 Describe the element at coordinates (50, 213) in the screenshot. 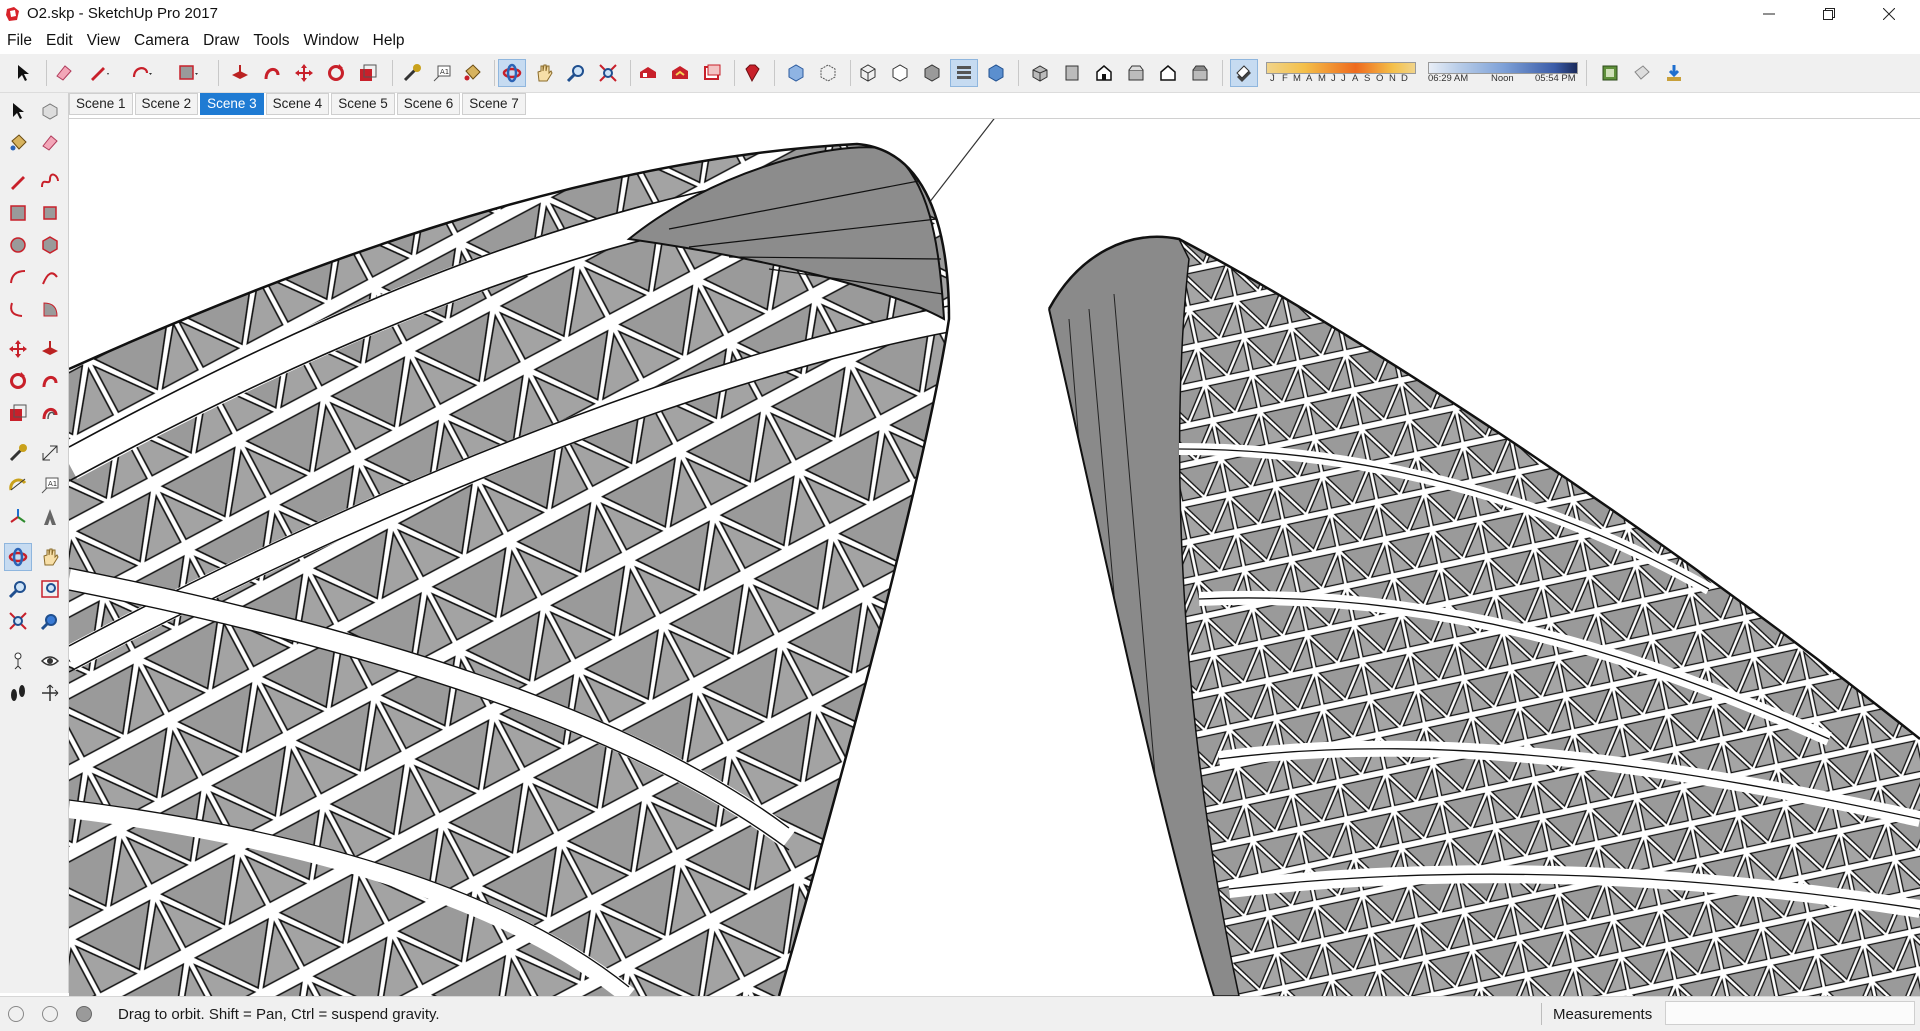

I see `palette-rotated-rectangle-button` at that location.